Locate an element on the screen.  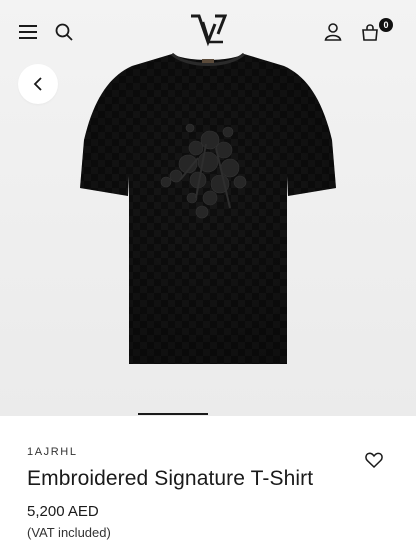
top-navigation: 0 is located at coordinates (208, 32).